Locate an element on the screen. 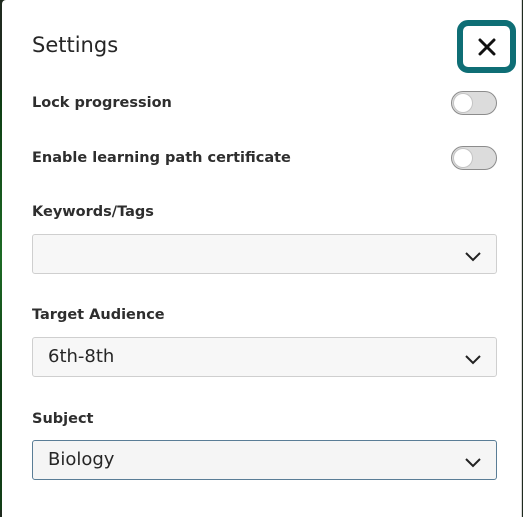 Image resolution: width=523 pixels, height=517 pixels. certificate-label: Enable learning path certificate is located at coordinates (161, 158).